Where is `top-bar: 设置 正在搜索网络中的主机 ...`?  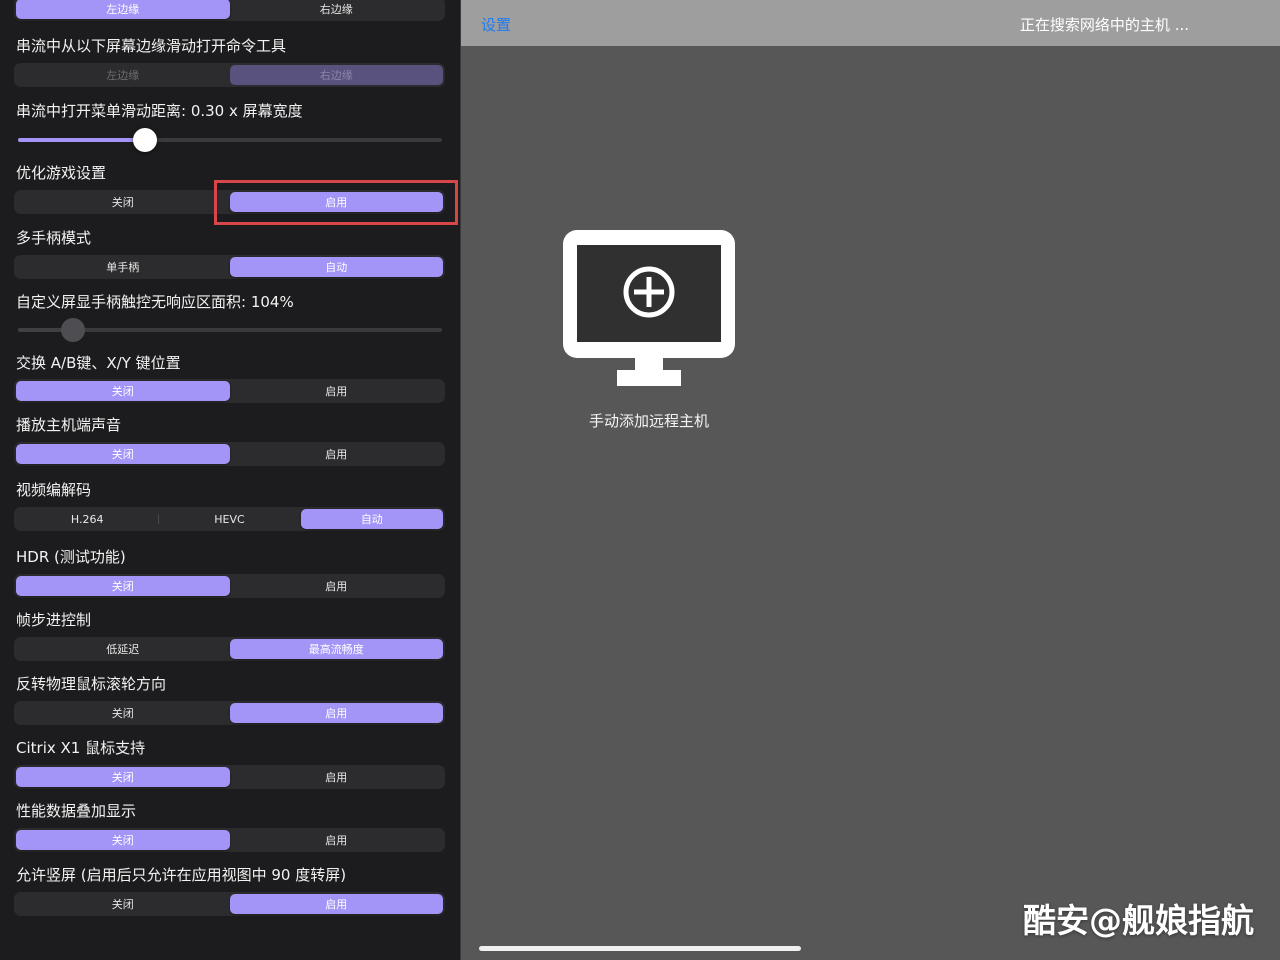
top-bar: 设置 正在搜索网络中的主机 ... is located at coordinates (870, 23).